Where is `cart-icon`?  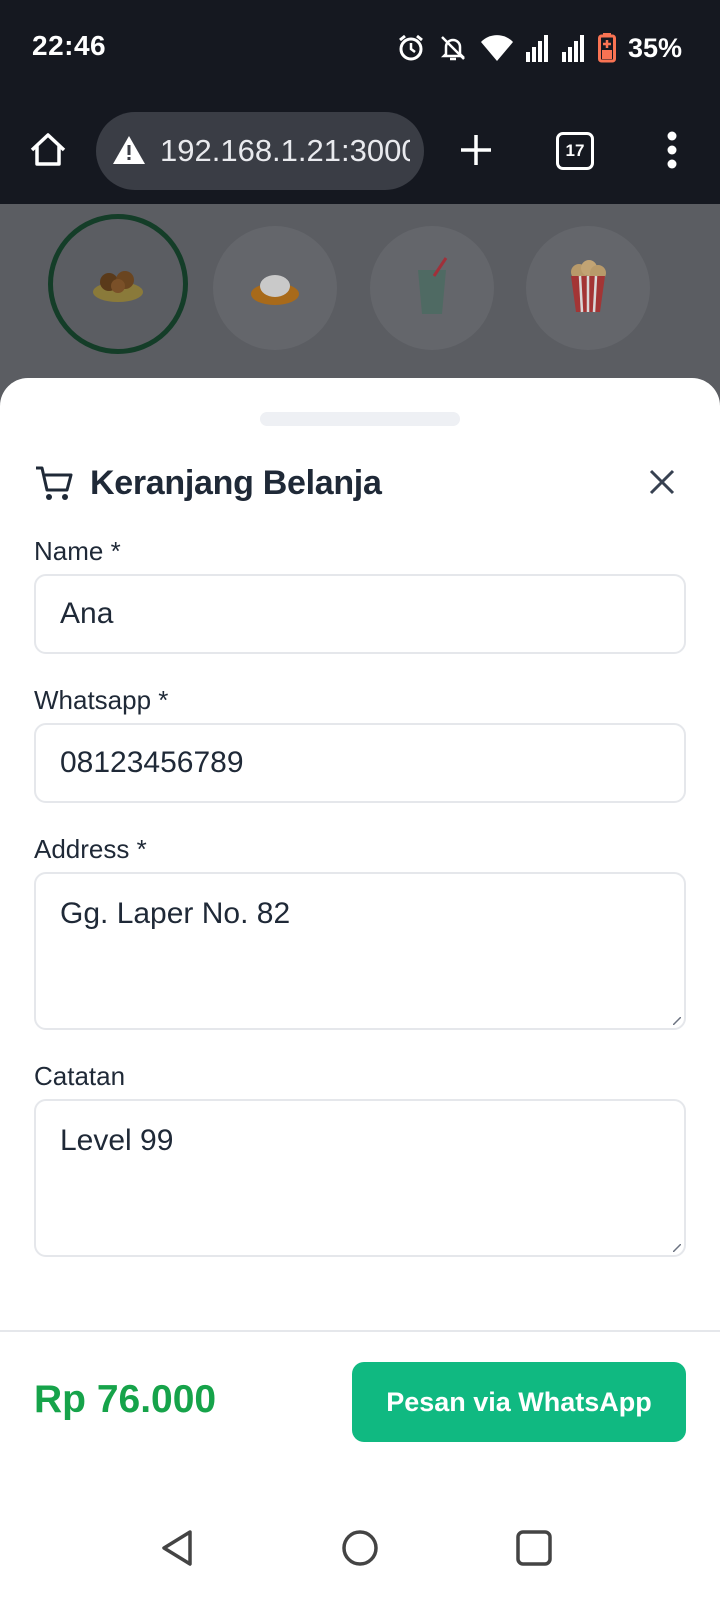 cart-icon is located at coordinates (54, 486).